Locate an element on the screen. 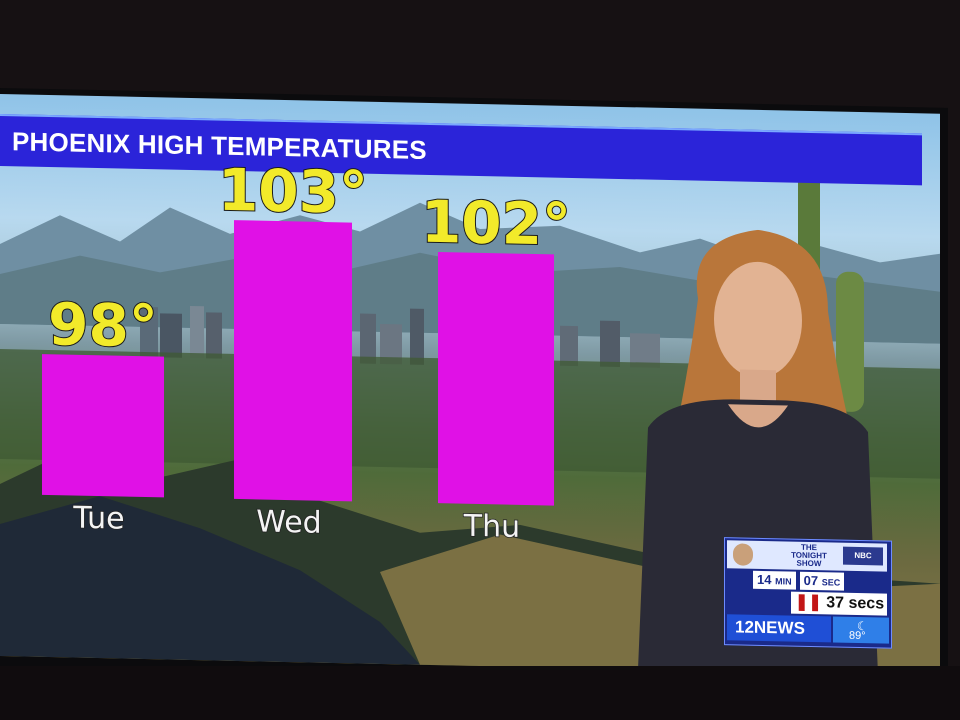  bar-tue is located at coordinates (103, 426).